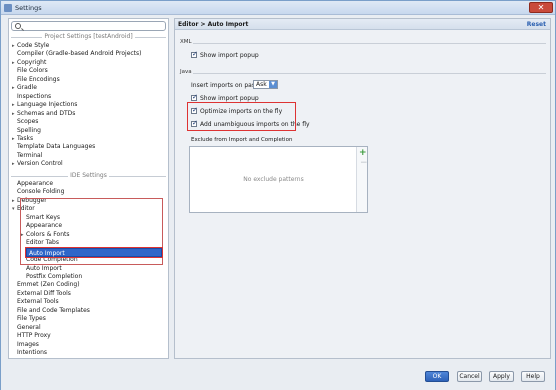  I want to click on tree-item-label: Images, so click(28, 344).